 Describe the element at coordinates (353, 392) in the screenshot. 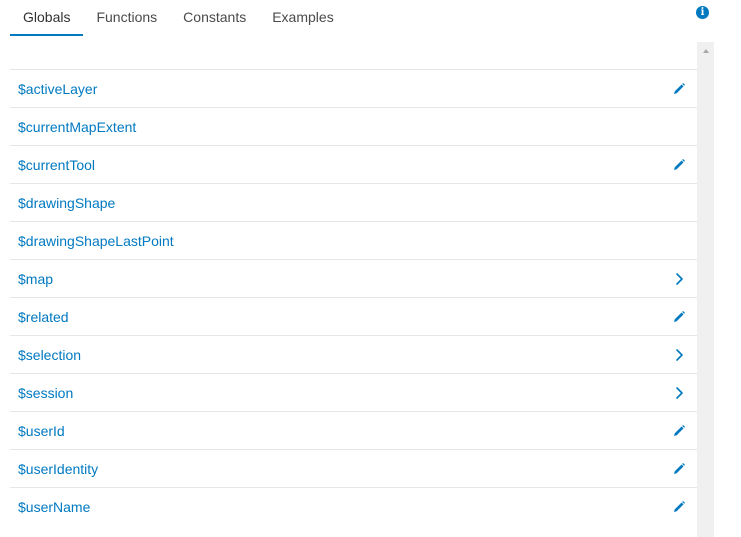

I see `list-item: $session` at that location.